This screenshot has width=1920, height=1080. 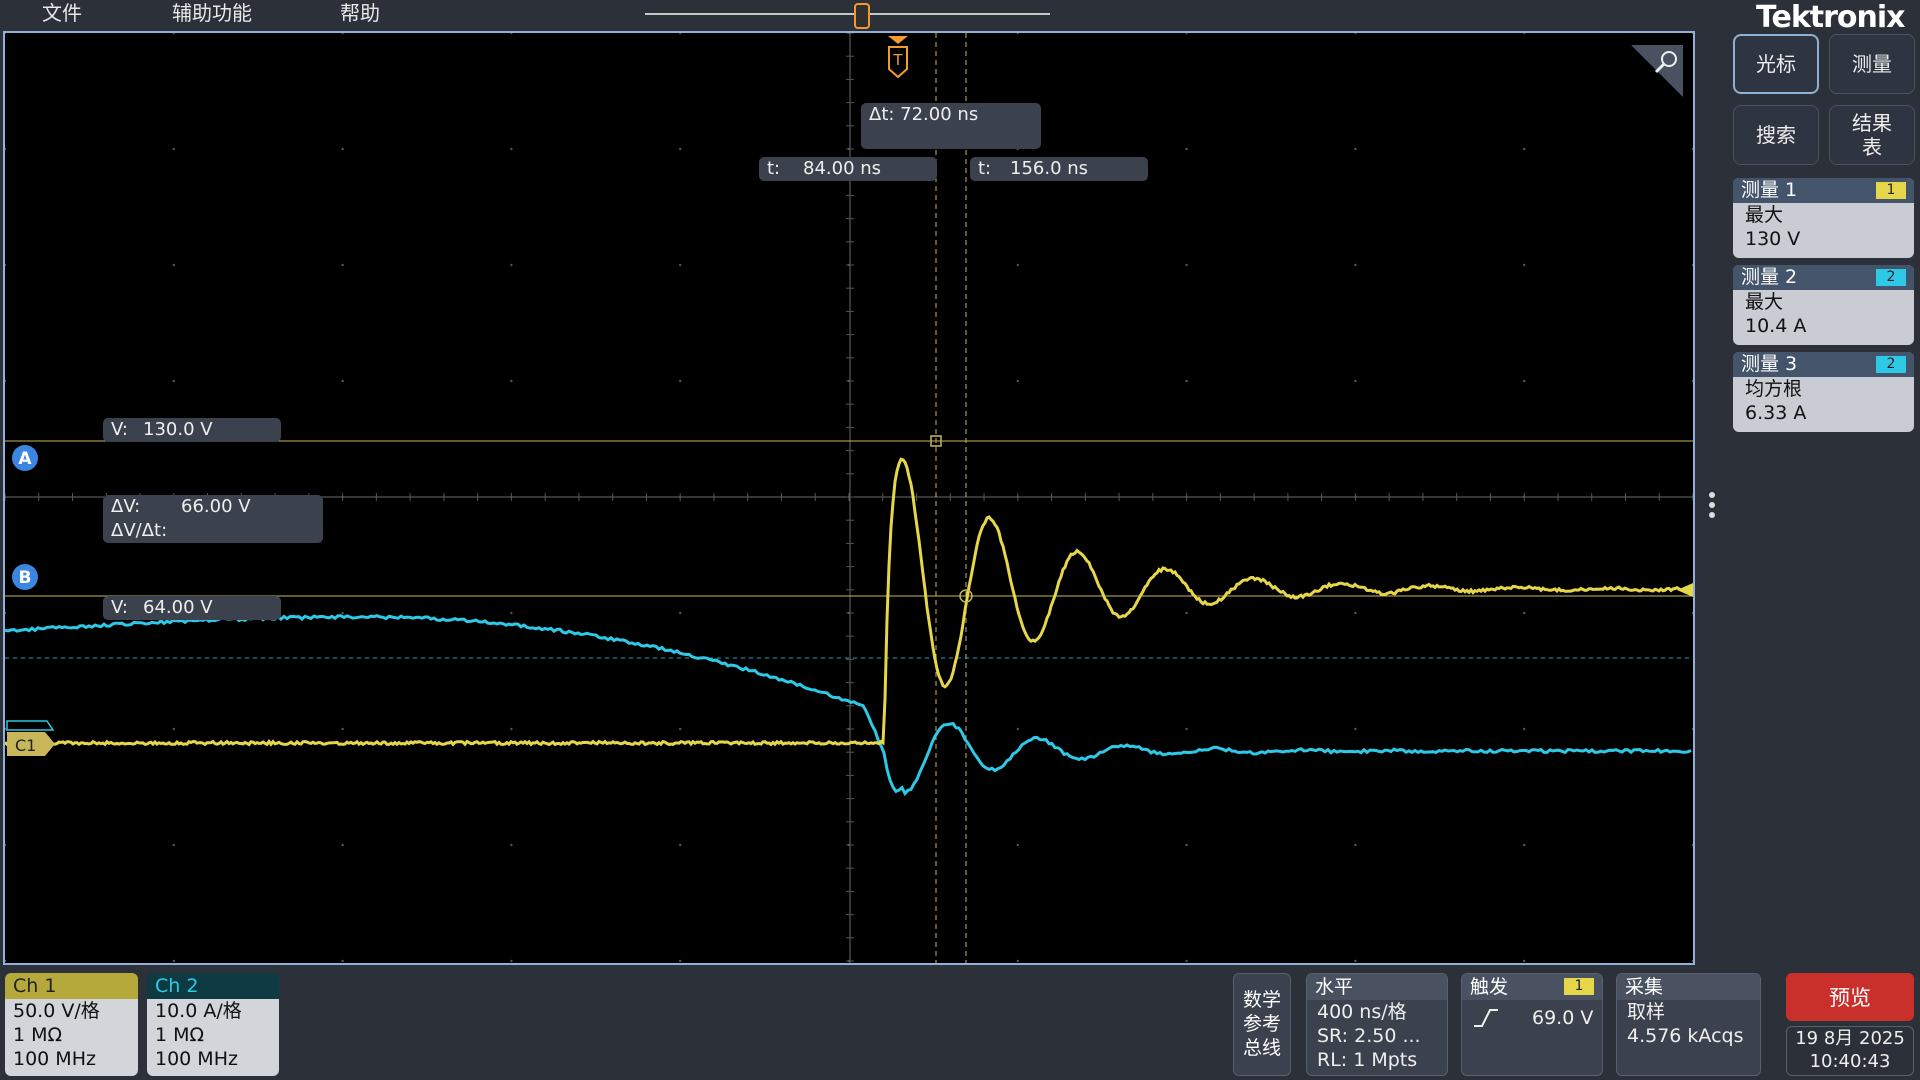 I want to click on trigger-level-arrow, so click(x=1685, y=590).